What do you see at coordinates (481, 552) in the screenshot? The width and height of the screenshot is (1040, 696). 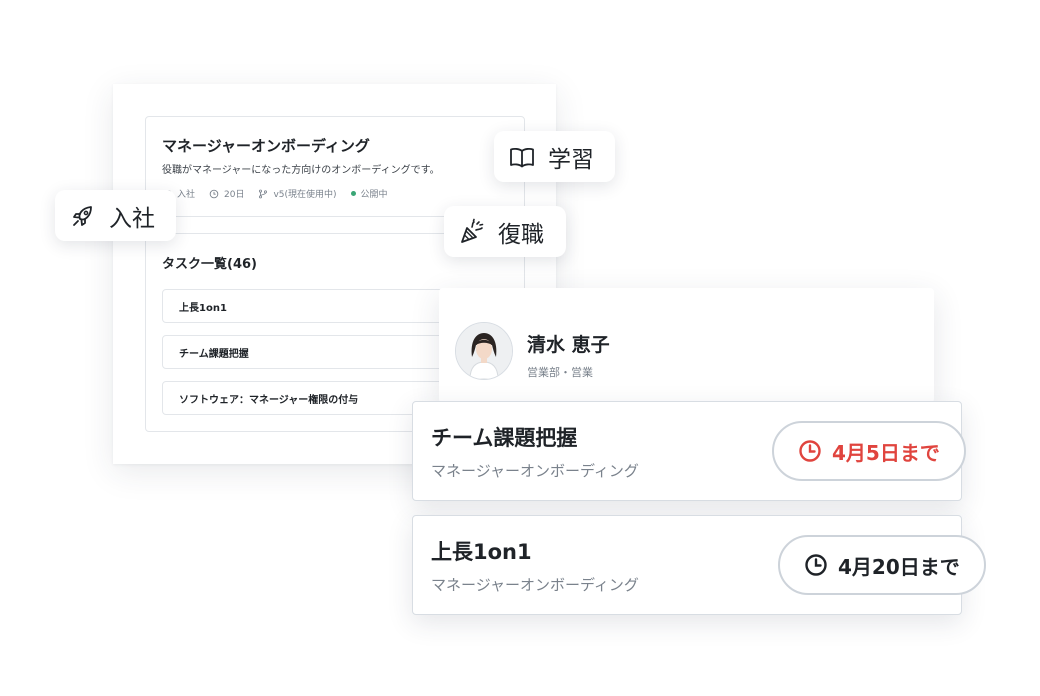 I see `task-card-title: 上長1on1` at bounding box center [481, 552].